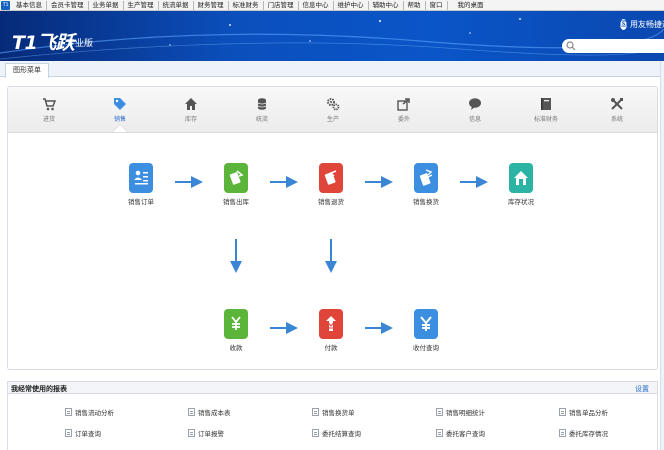 This screenshot has height=450, width=664. I want to click on reports-header: 我经常使用的报表 设置, so click(332, 388).